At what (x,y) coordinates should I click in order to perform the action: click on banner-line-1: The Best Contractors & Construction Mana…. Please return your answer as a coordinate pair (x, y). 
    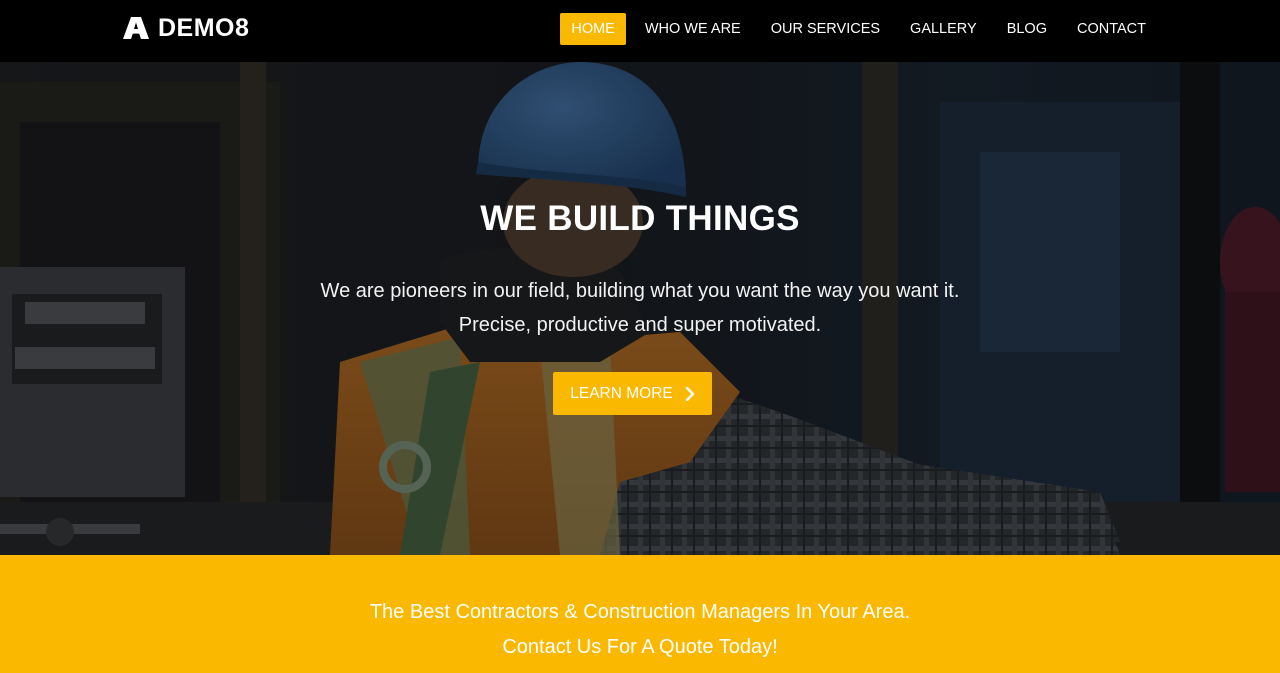
    Looking at the image, I should click on (640, 612).